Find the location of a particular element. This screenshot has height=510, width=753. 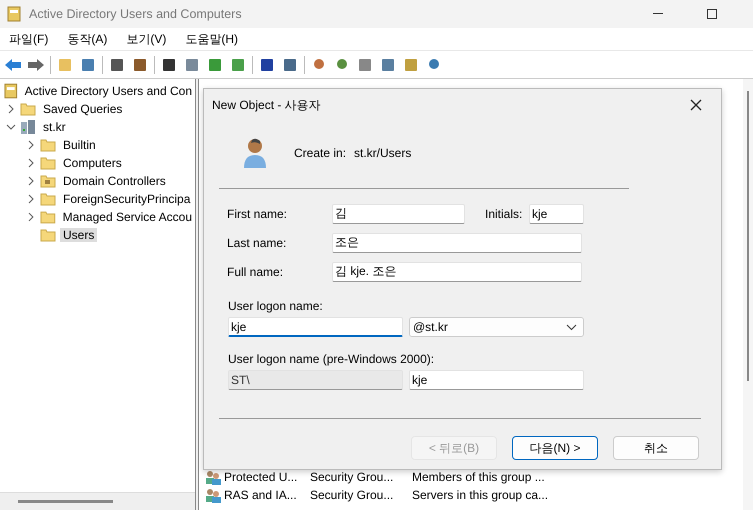

tree-item: Computers is located at coordinates (92, 163).